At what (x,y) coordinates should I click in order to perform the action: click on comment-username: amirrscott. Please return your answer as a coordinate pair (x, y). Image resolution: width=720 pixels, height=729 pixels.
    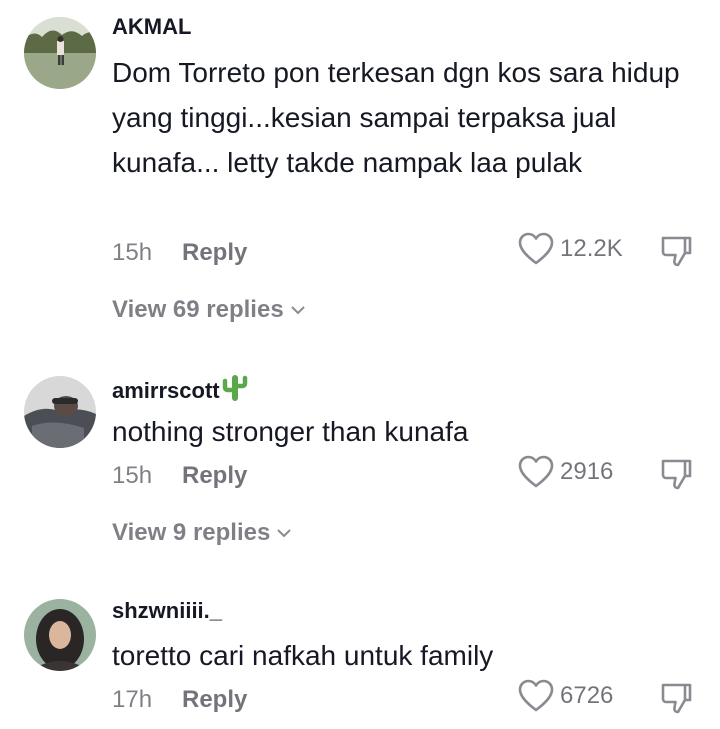
    Looking at the image, I should click on (180, 389).